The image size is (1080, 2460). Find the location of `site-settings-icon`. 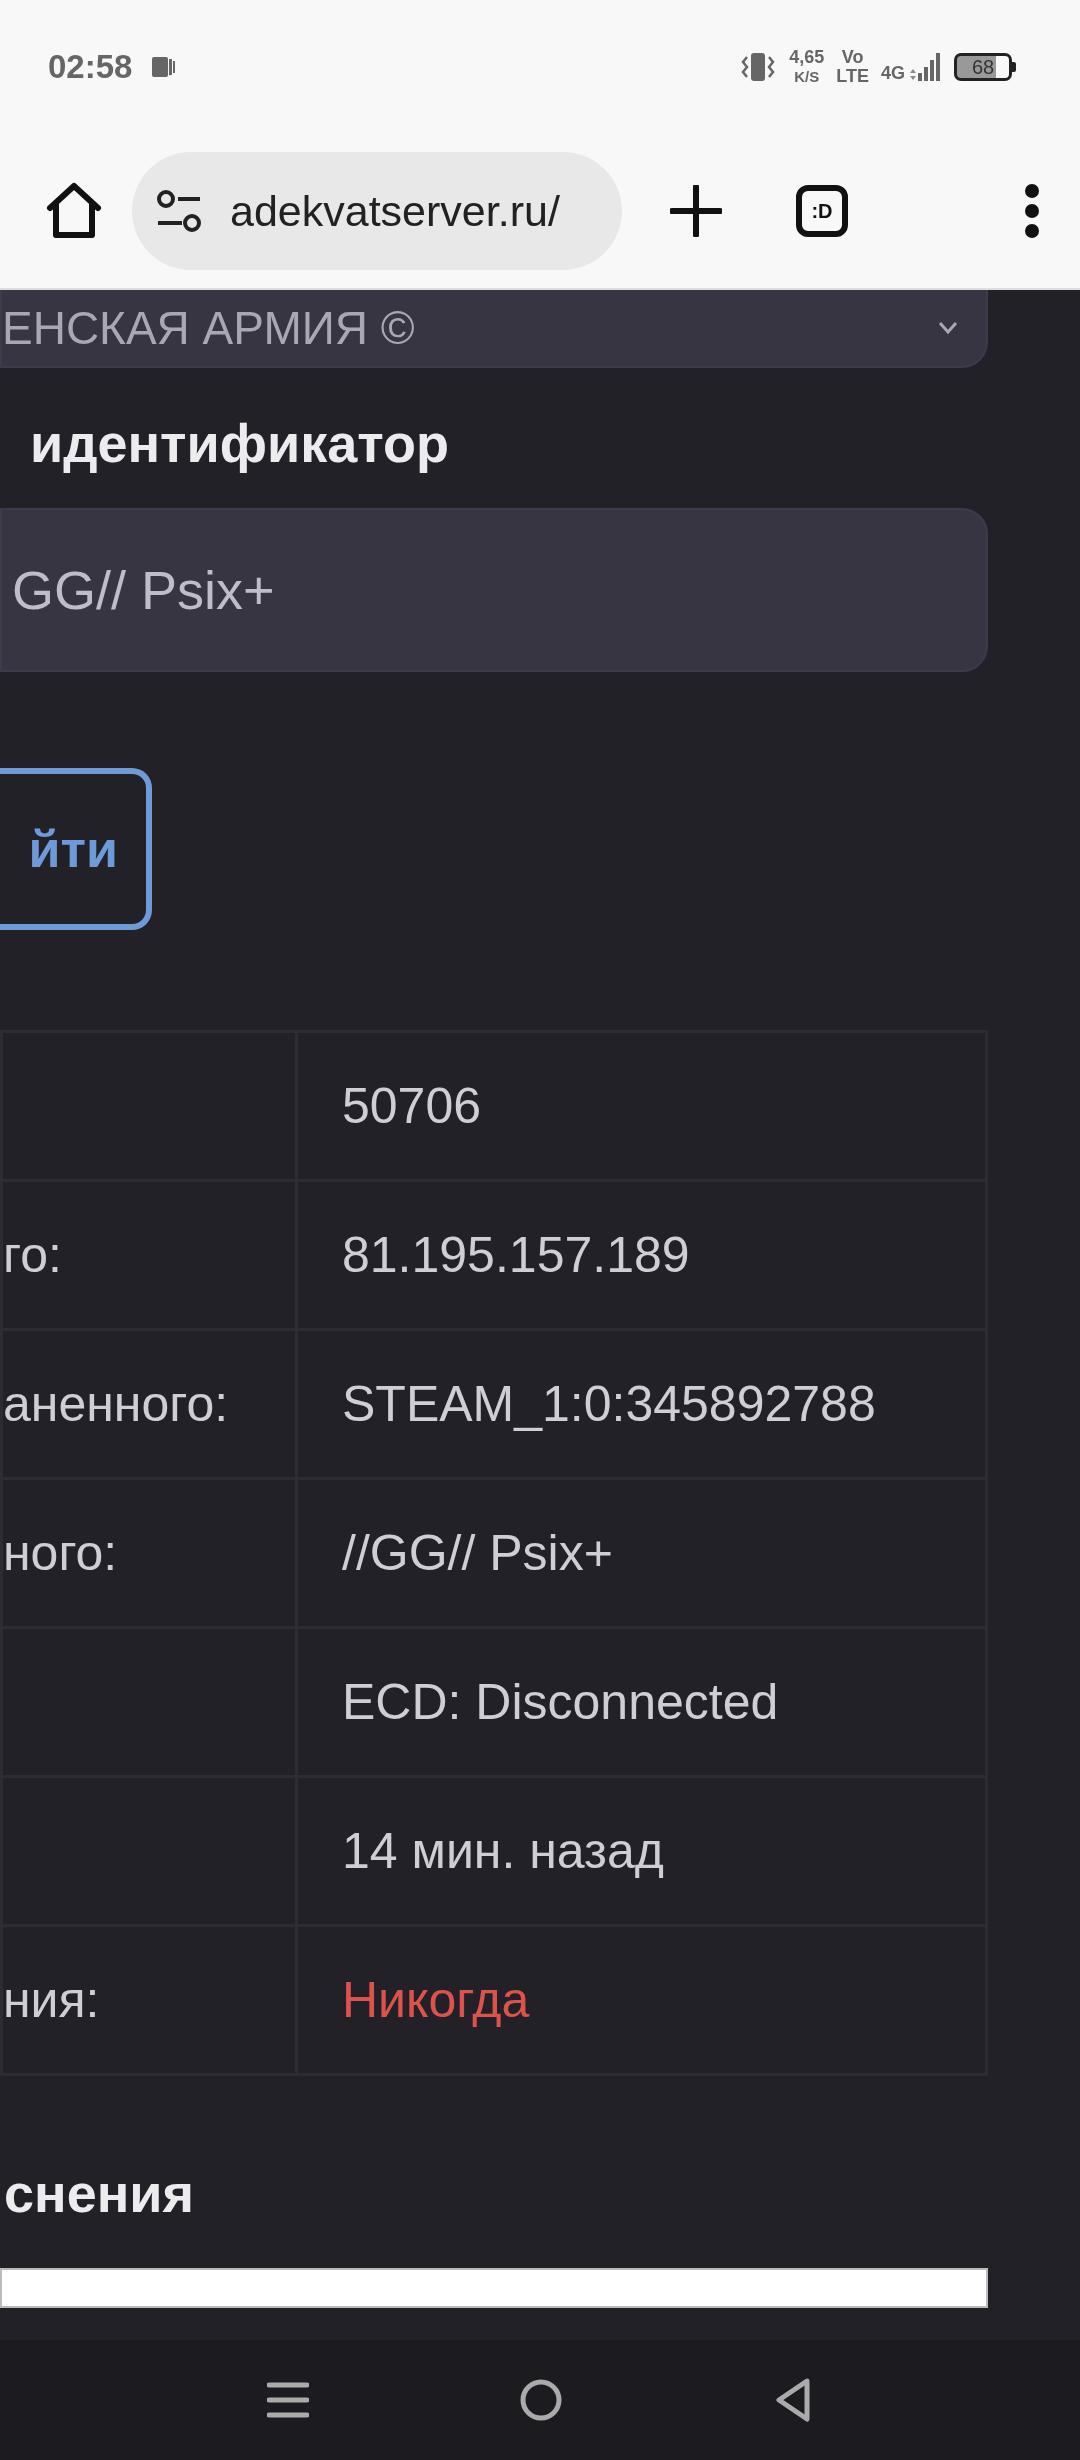

site-settings-icon is located at coordinates (180, 211).